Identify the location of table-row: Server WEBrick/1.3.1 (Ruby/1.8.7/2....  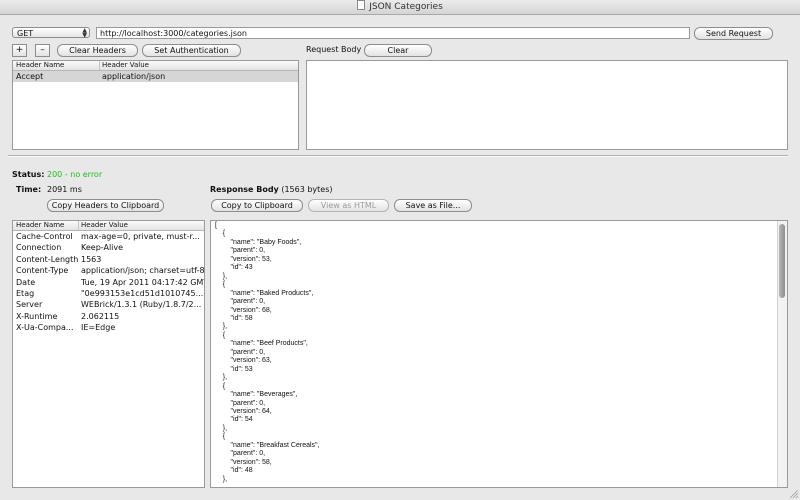
(108, 304).